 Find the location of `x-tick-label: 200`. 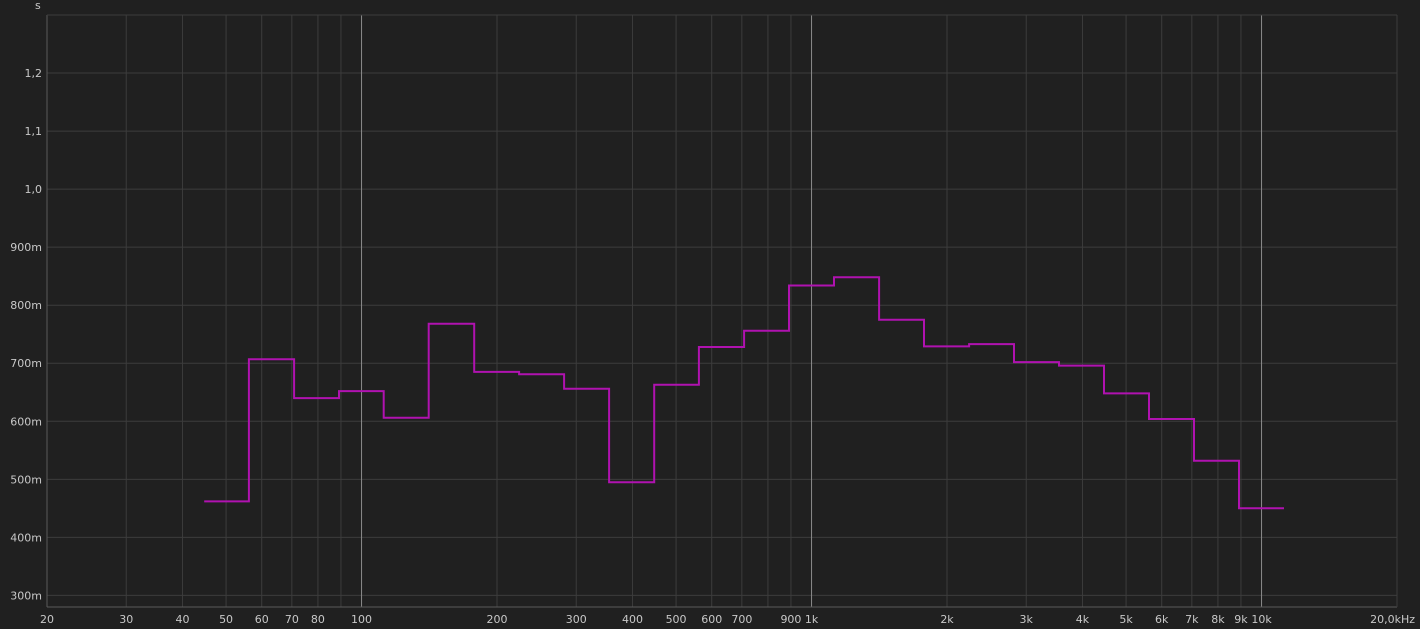

x-tick-label: 200 is located at coordinates (497, 619).